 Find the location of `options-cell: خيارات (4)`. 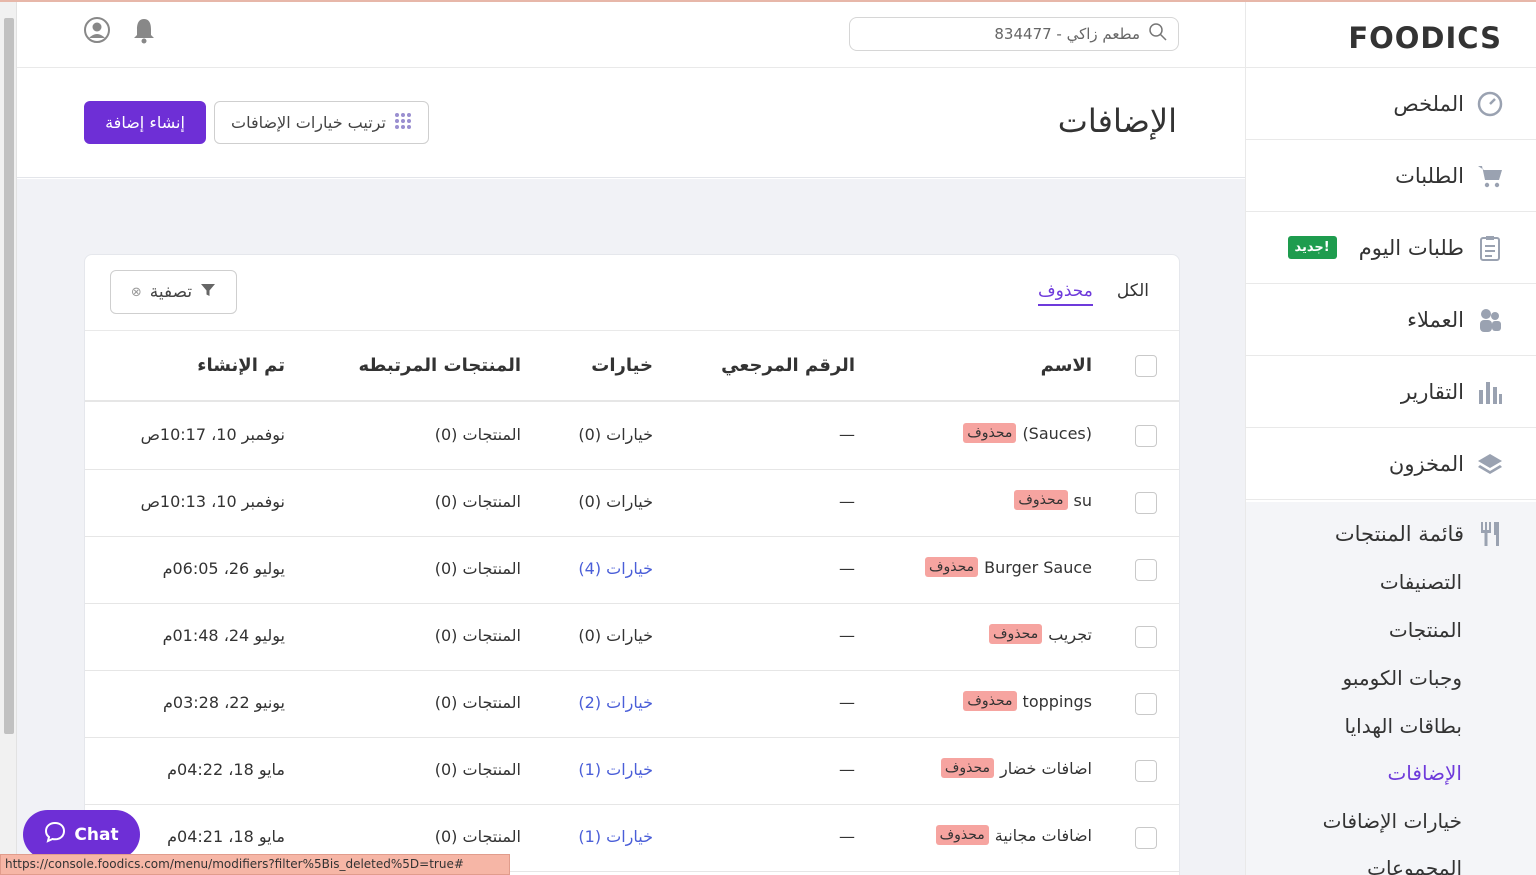

options-cell: خيارات (4) is located at coordinates (615, 568).